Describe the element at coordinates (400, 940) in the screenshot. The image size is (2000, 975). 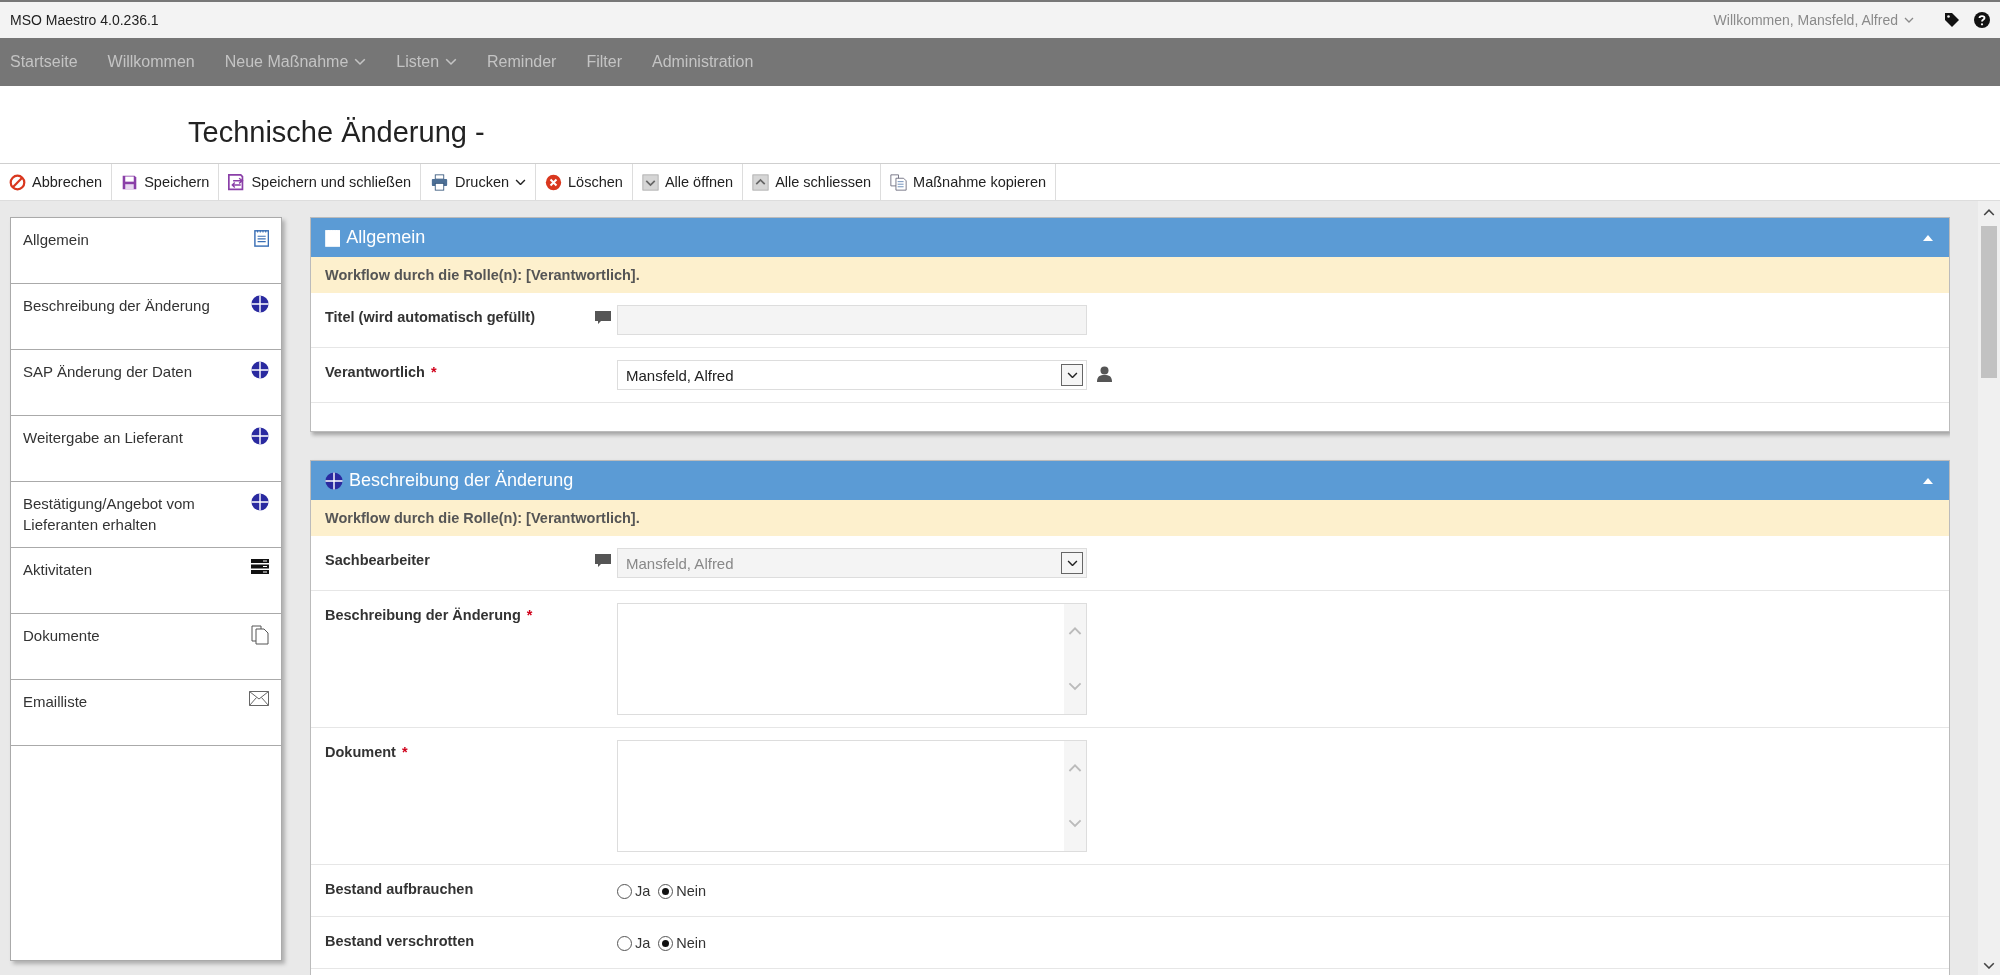
I see `field-label: Bestand verschrotten` at that location.